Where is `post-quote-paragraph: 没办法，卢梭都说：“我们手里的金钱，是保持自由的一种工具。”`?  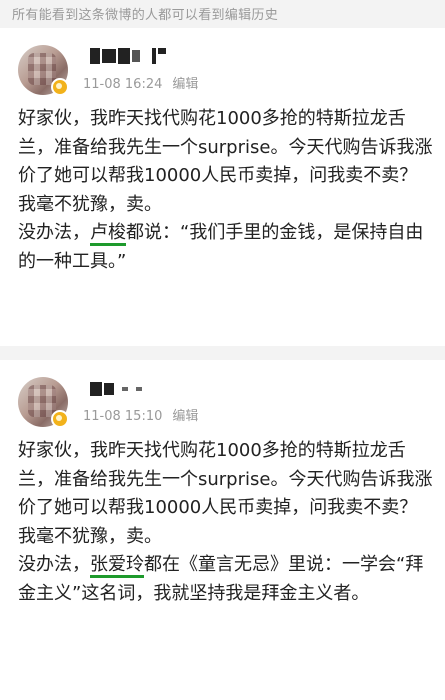
post-quote-paragraph: 没办法，卢梭都说：“我们手里的金钱，是保持自由的一种工具。” is located at coordinates (225, 247).